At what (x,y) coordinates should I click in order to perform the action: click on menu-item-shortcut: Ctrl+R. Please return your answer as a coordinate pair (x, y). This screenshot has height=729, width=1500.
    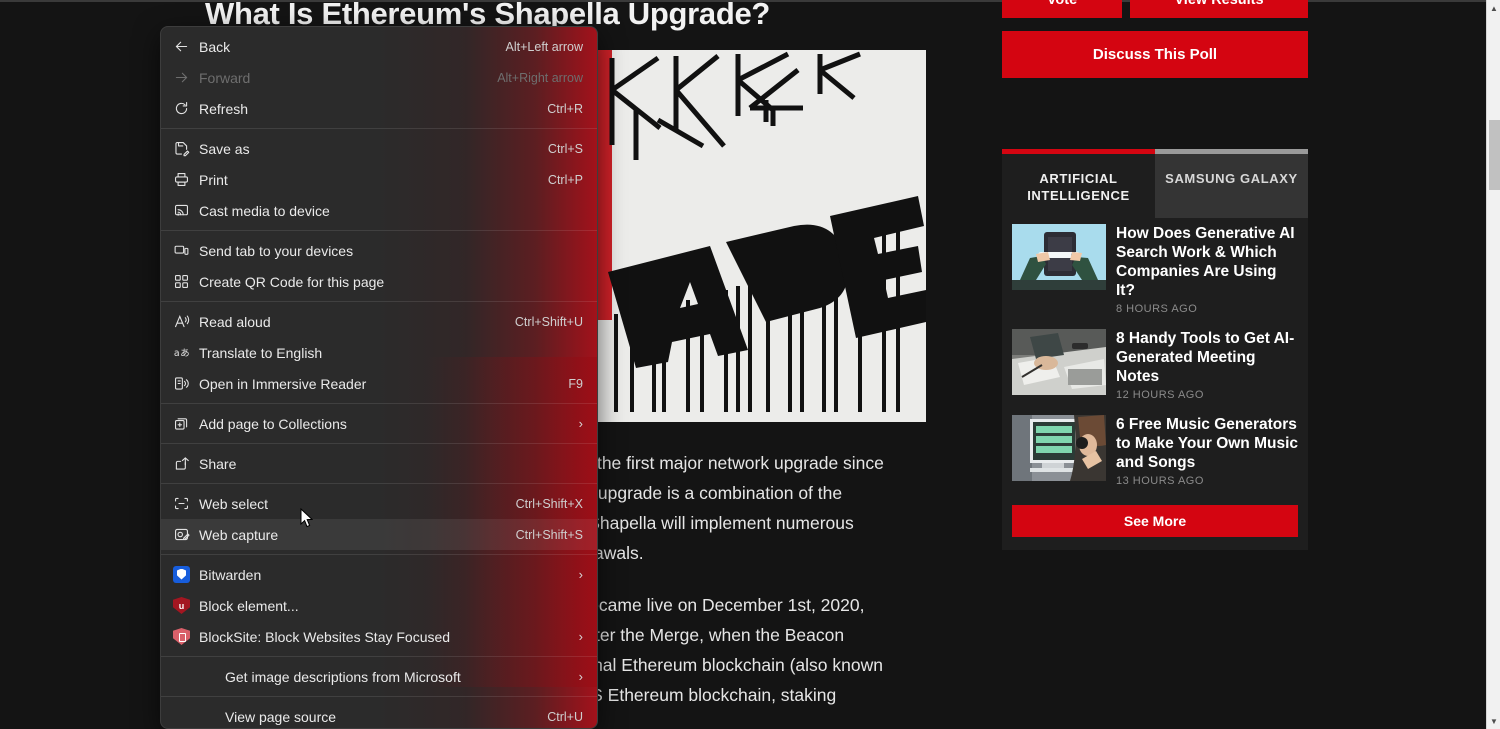
    Looking at the image, I should click on (565, 108).